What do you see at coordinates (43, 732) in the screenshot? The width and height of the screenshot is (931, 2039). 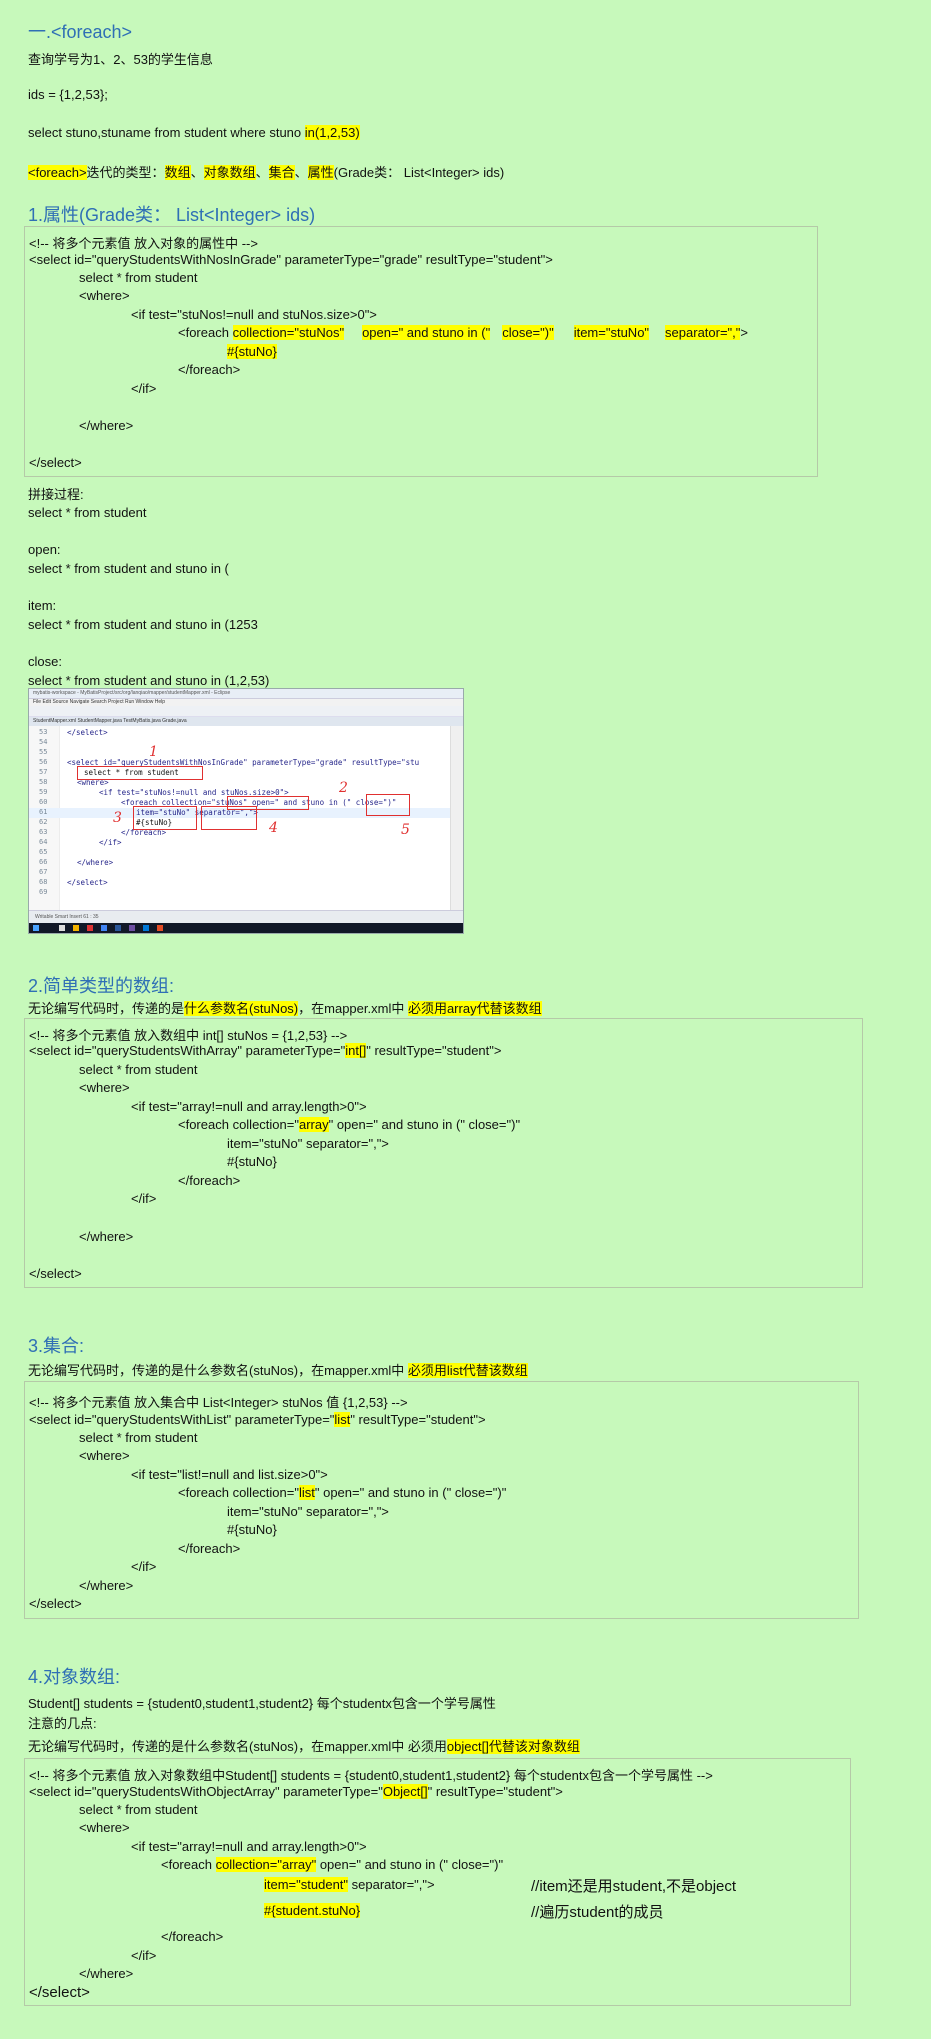 I see `line-number: 53` at bounding box center [43, 732].